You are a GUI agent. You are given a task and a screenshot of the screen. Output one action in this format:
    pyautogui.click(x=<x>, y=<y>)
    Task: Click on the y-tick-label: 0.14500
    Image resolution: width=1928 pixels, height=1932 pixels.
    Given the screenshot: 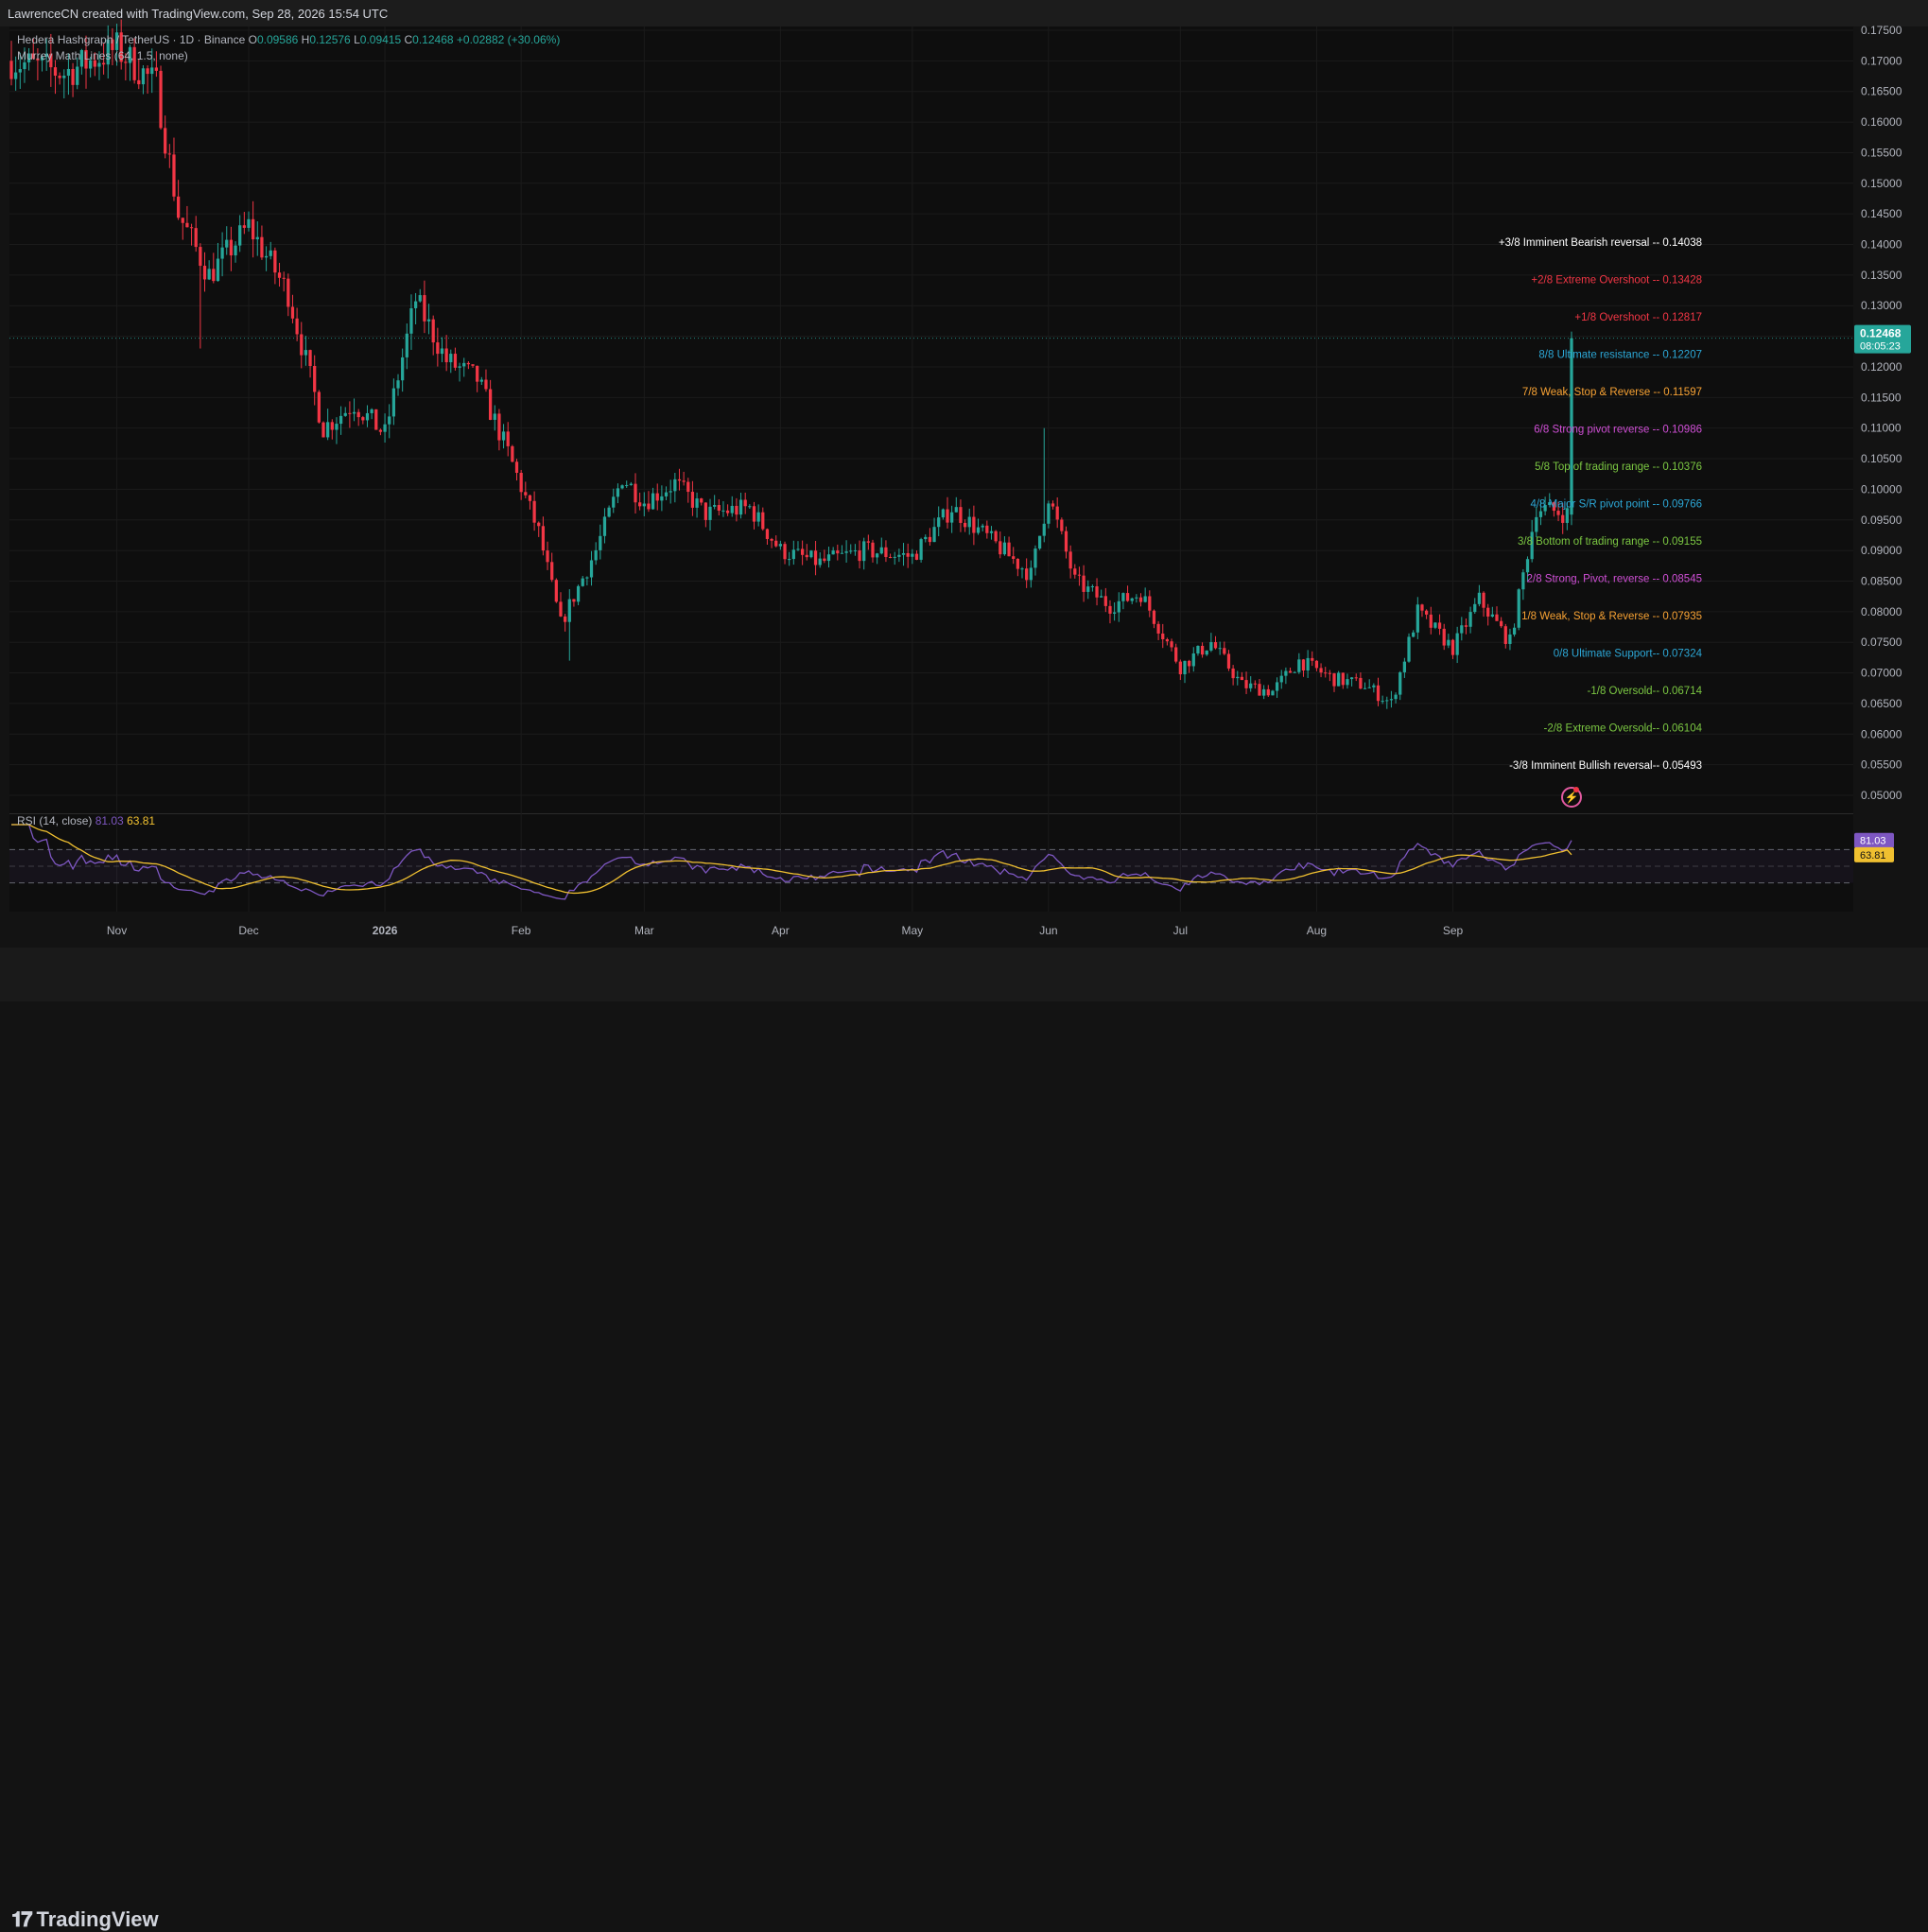 What is the action you would take?
    pyautogui.click(x=1881, y=213)
    